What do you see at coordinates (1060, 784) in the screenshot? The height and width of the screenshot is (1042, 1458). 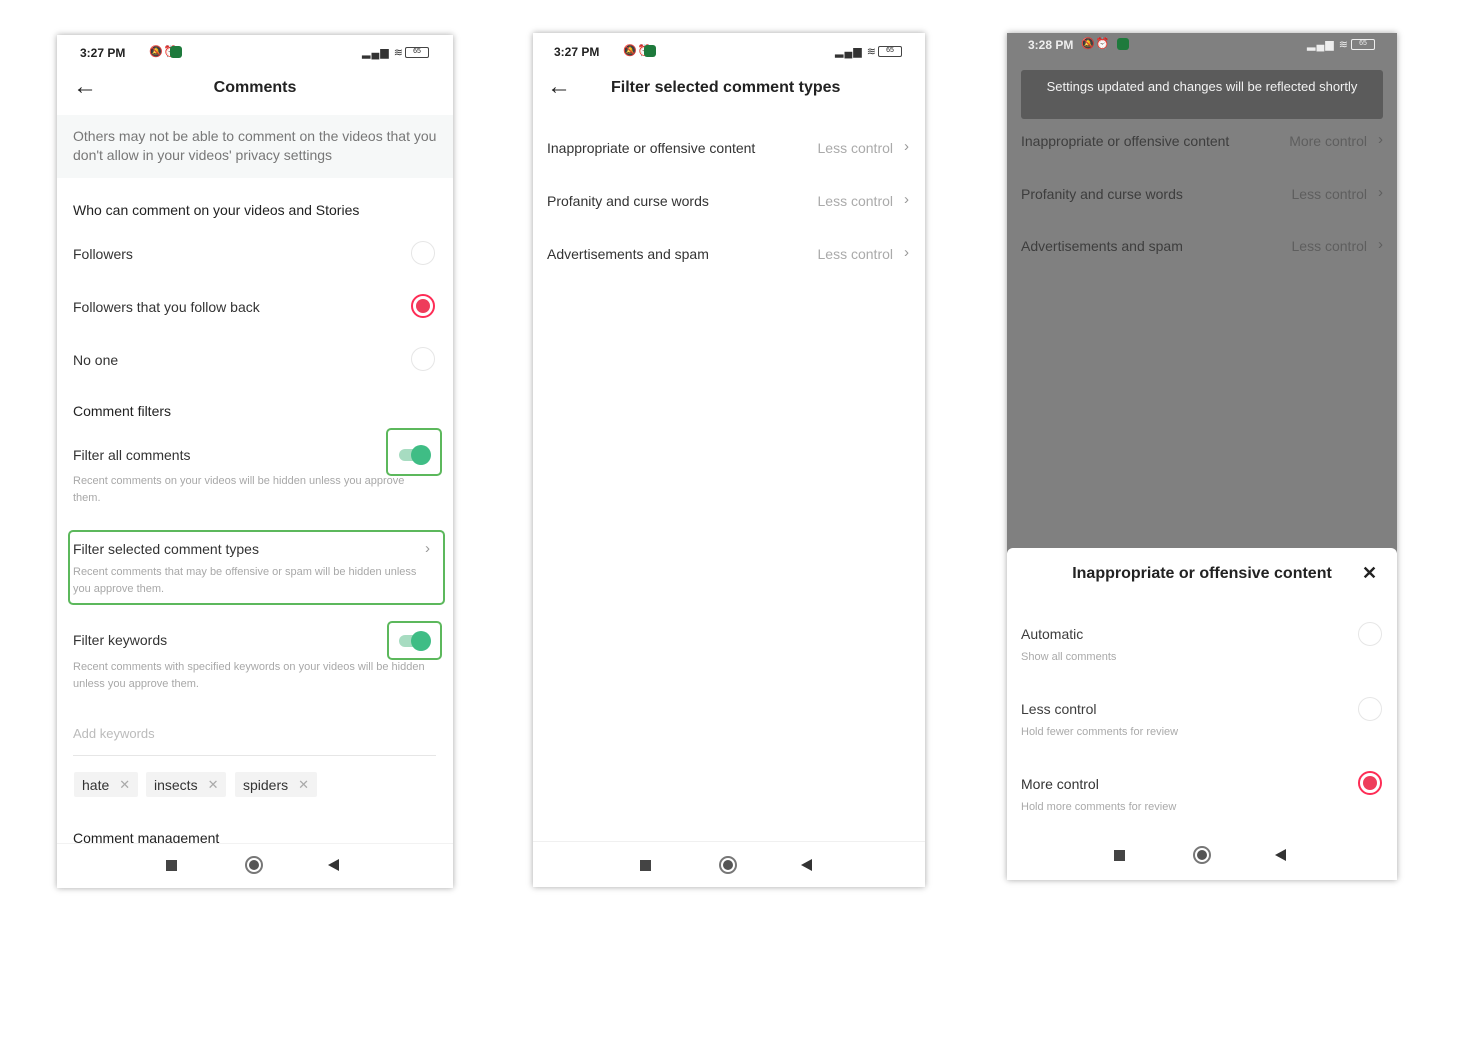 I see `option-more-control: More control` at bounding box center [1060, 784].